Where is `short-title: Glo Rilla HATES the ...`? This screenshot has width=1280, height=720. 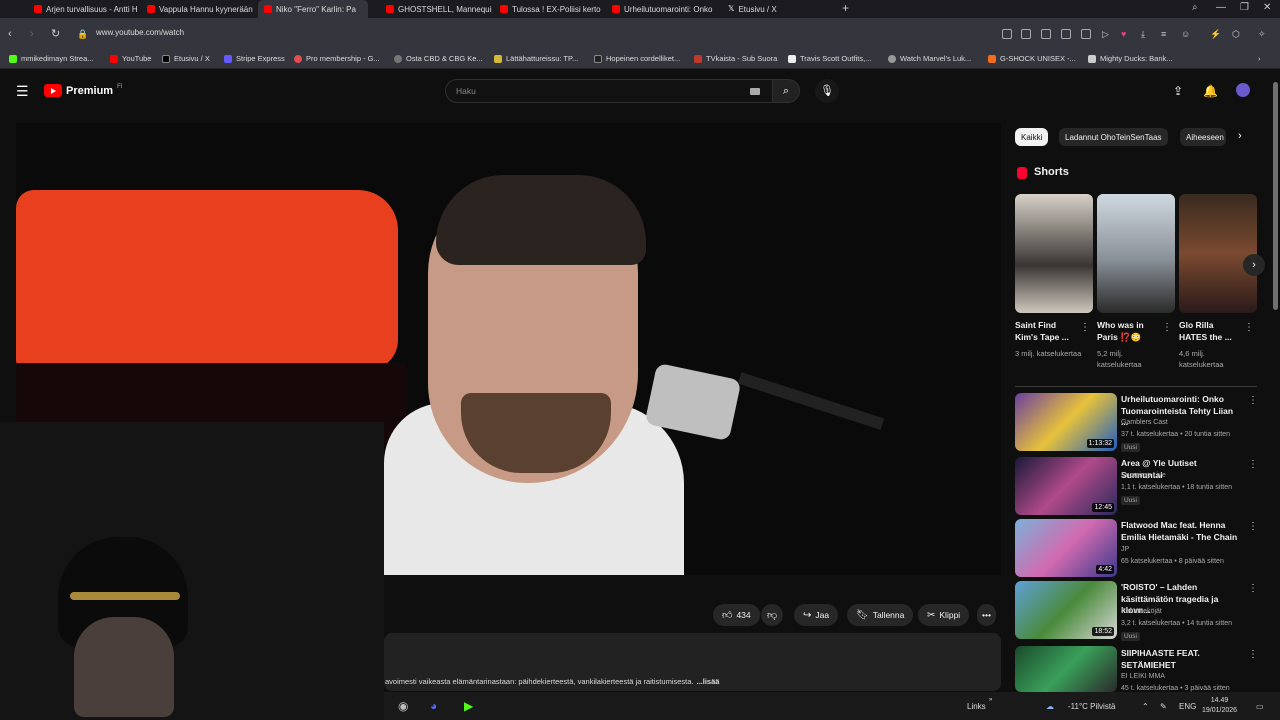
short-title: Glo Rilla HATES the ... is located at coordinates (1210, 331).